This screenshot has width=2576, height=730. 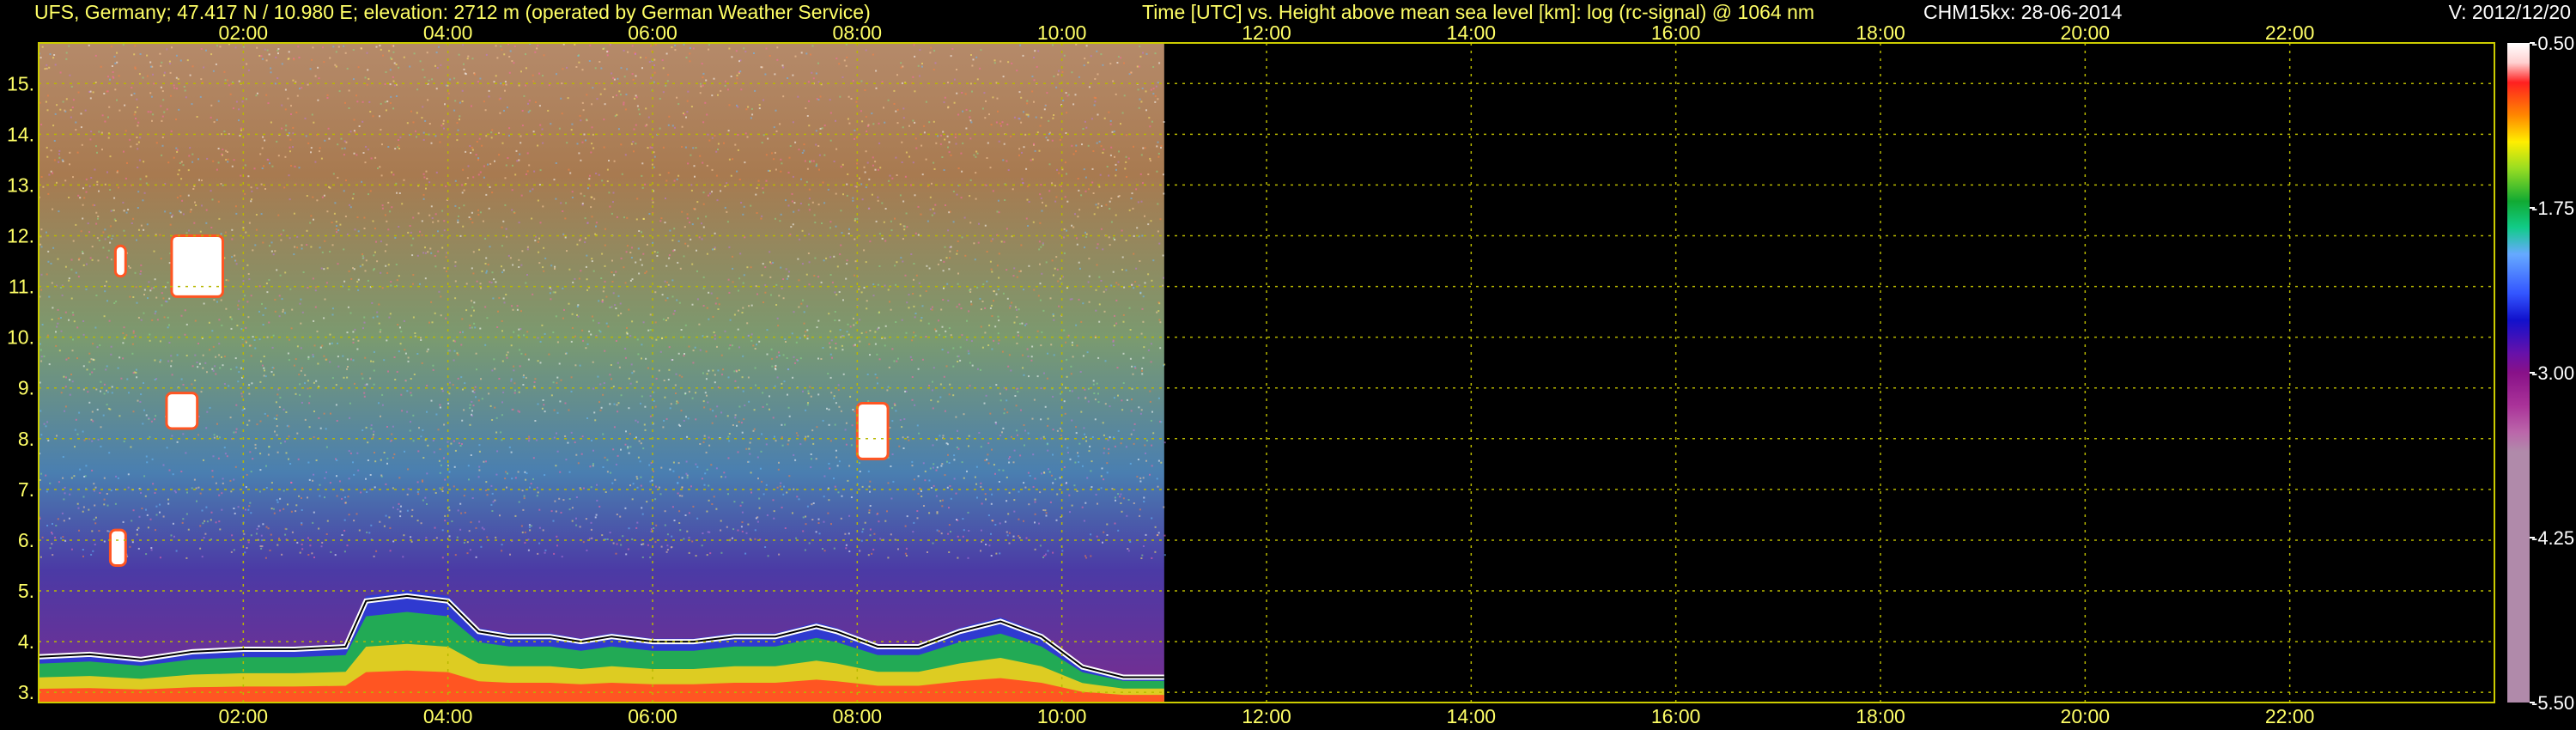 What do you see at coordinates (1472, 32) in the screenshot?
I see `x-tick-label-top: 14:00` at bounding box center [1472, 32].